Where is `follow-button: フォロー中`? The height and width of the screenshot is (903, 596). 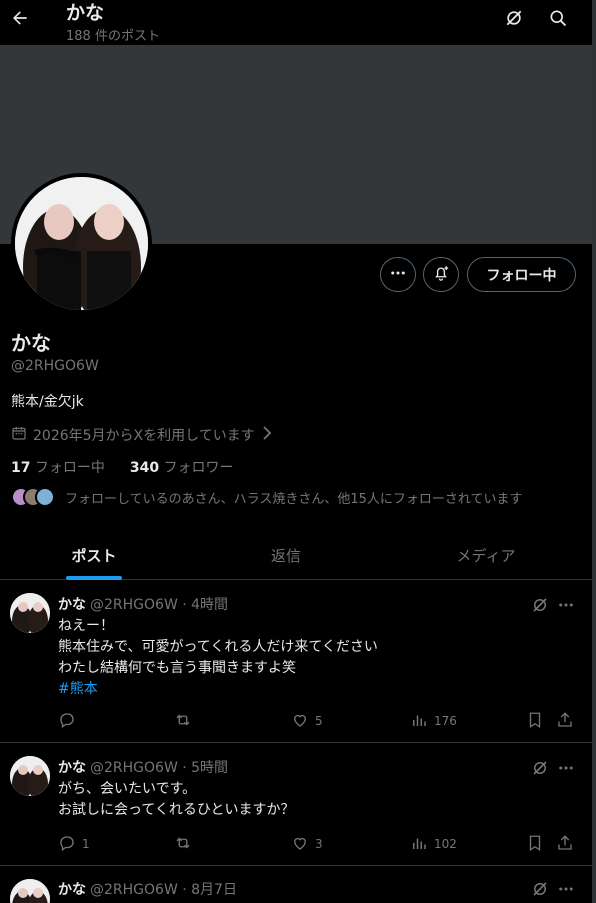
follow-button: フォロー中 is located at coordinates (521, 274).